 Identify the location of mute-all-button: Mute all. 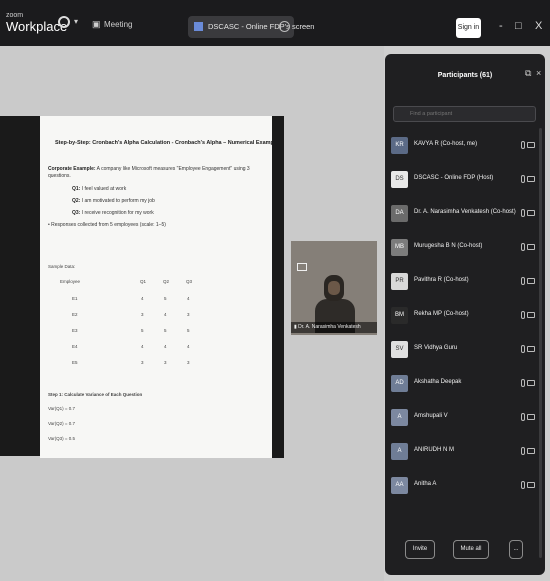
(471, 549).